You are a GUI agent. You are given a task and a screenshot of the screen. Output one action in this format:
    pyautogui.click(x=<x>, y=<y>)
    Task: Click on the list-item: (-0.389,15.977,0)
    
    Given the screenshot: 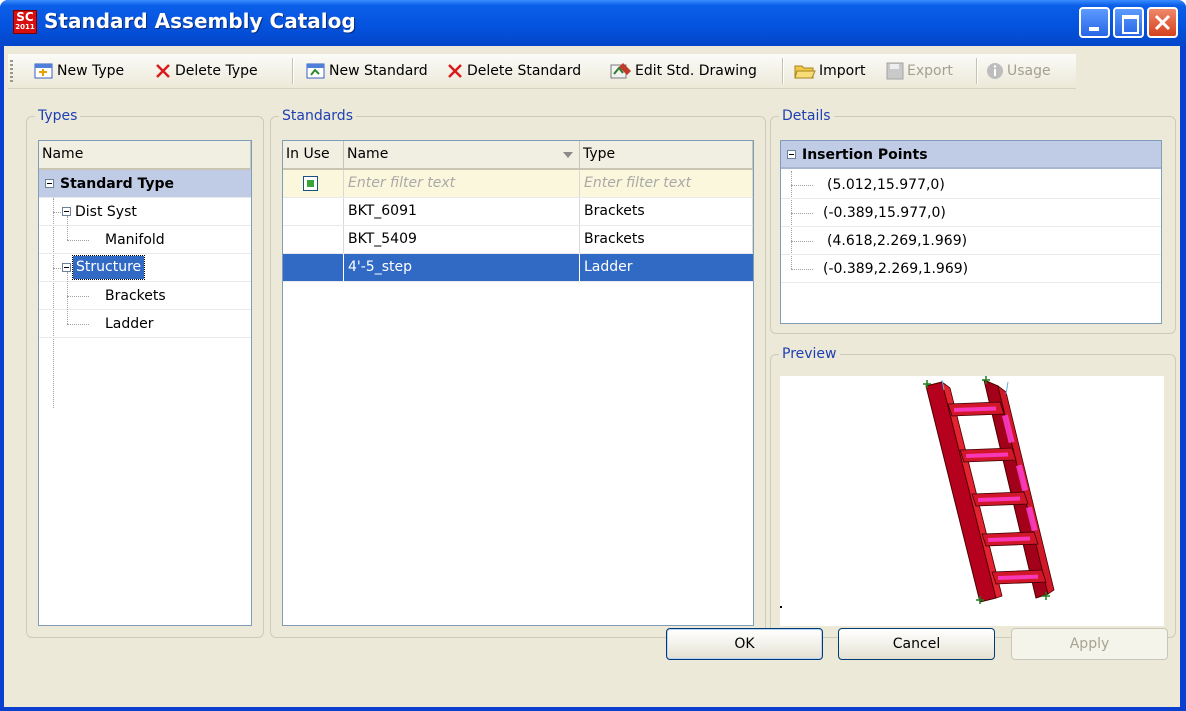 What is the action you would take?
    pyautogui.click(x=971, y=213)
    